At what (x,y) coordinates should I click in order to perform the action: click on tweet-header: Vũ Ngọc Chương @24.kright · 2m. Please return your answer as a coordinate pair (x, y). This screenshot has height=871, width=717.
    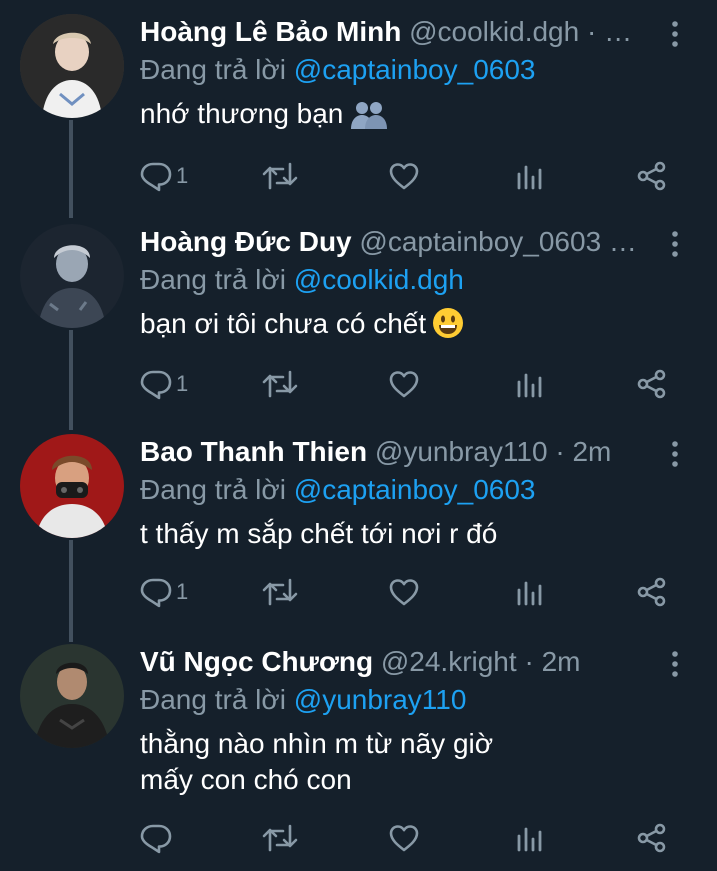
    Looking at the image, I should click on (398, 662).